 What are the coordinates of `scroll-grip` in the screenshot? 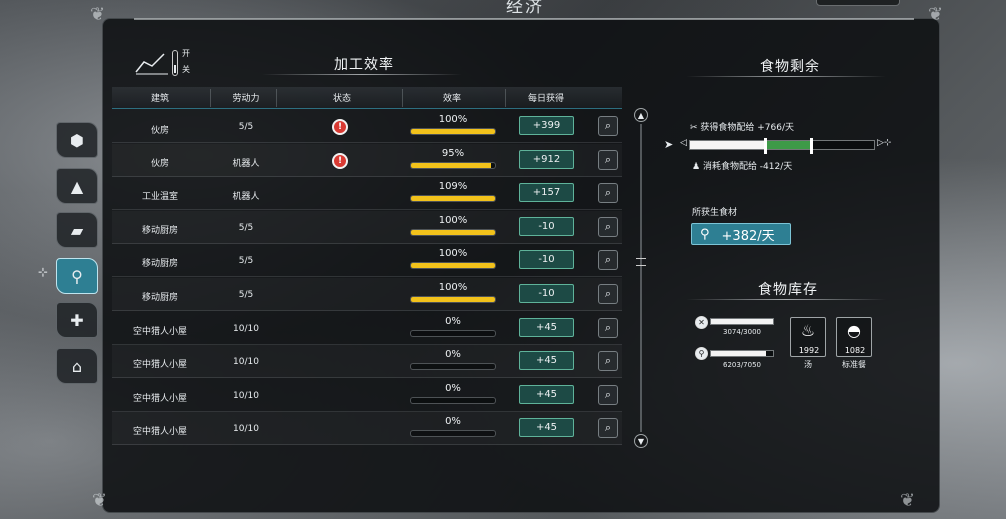 It's located at (641, 262).